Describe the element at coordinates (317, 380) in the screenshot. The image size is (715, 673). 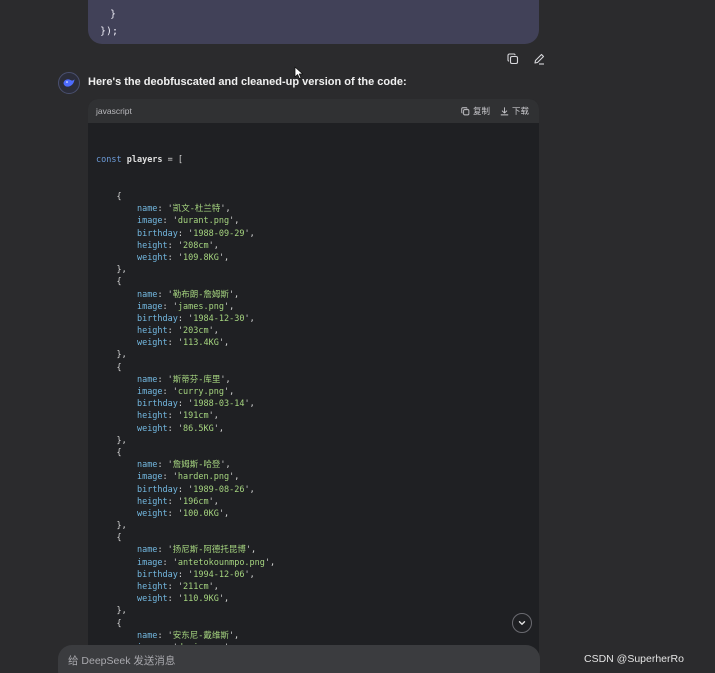
I see `code-line: name: '斯蒂芬-库里',` at that location.